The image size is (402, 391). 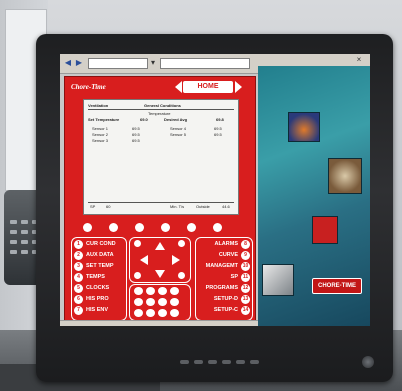 What do you see at coordinates (153, 63) in the screenshot?
I see `dropdown-icon: ▾` at bounding box center [153, 63].